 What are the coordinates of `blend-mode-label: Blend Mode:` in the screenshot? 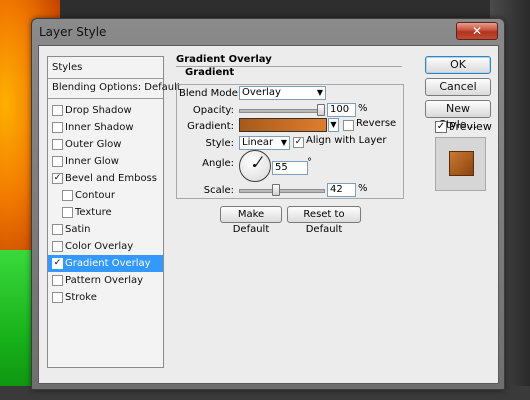 It's located at (210, 93).